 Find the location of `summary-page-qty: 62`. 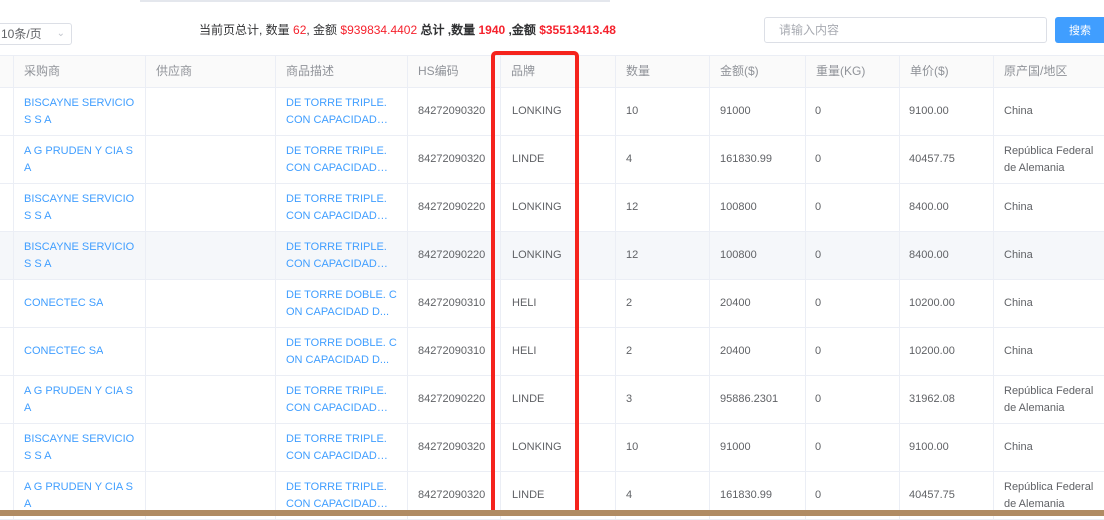

summary-page-qty: 62 is located at coordinates (300, 30).